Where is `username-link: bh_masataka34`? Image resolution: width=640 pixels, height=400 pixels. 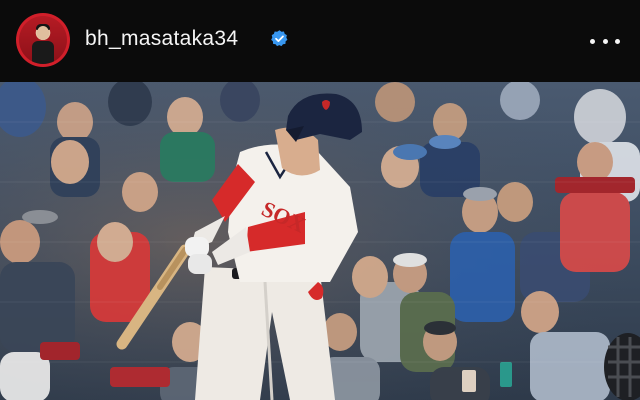
username-link: bh_masataka34 is located at coordinates (161, 39).